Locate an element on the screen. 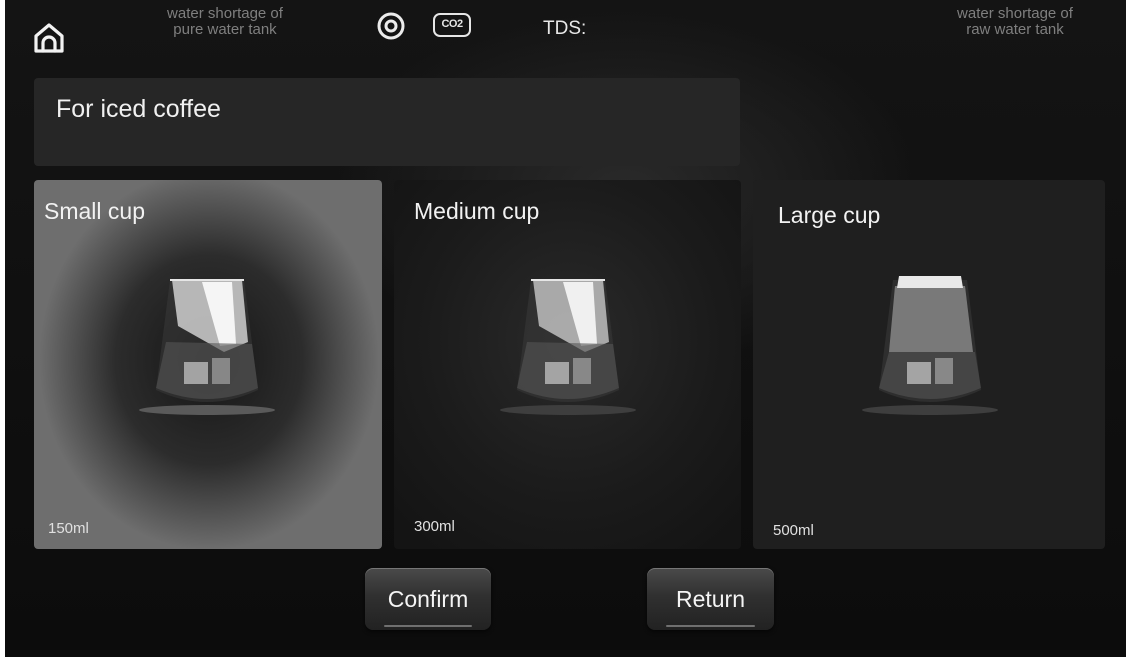 The height and width of the screenshot is (662, 1131). cup-volume: 500ml is located at coordinates (793, 530).